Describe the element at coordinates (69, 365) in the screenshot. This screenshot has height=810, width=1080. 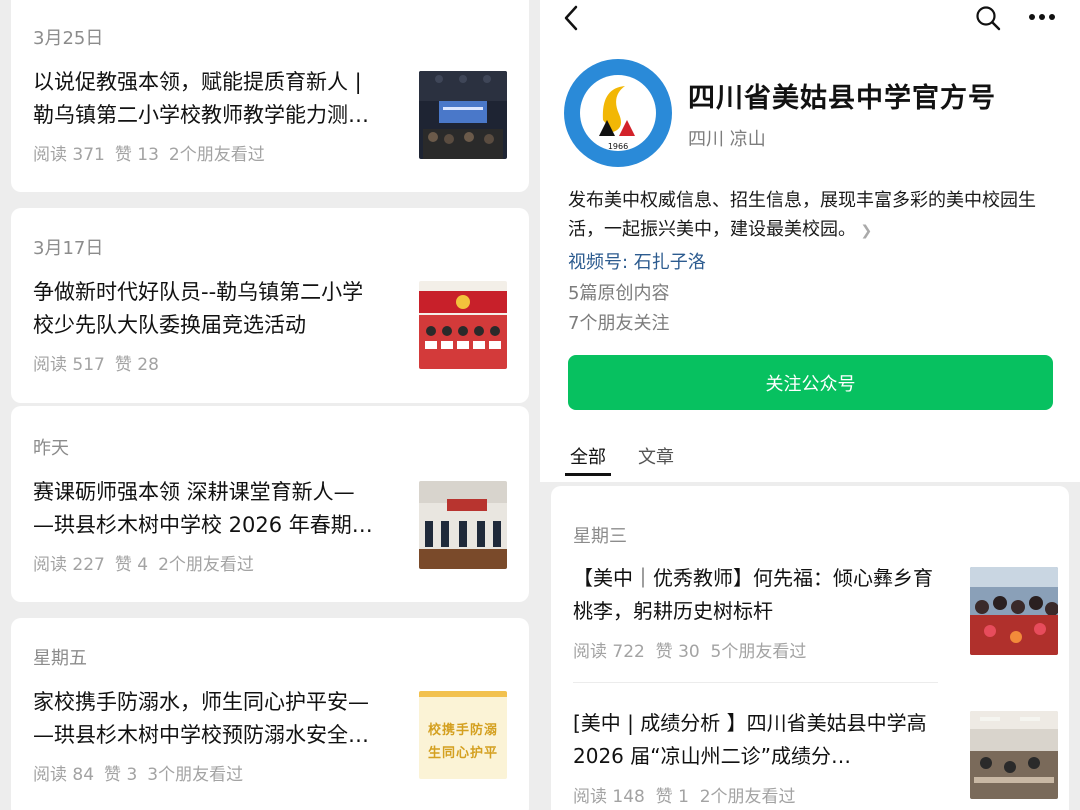
I see `read-count: 阅读 517` at that location.